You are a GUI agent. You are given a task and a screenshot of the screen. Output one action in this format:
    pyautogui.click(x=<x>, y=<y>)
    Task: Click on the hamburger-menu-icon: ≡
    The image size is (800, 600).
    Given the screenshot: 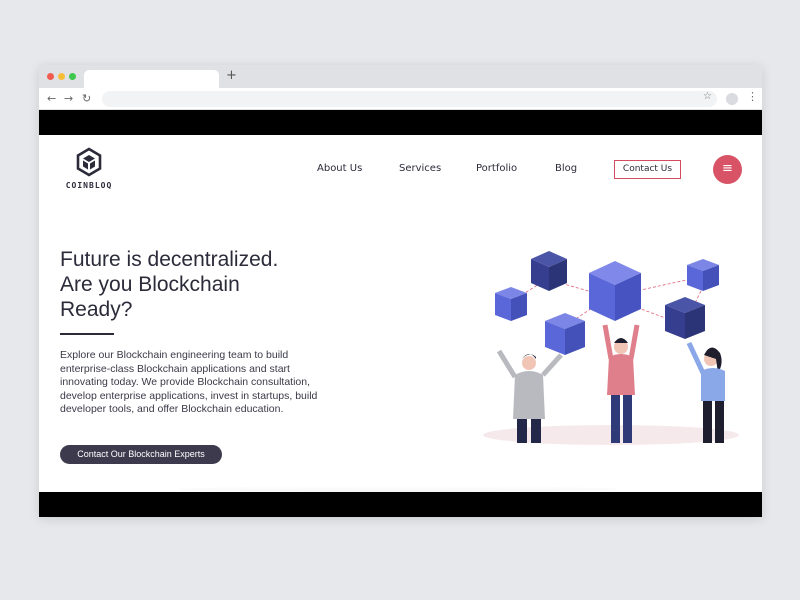 What is the action you would take?
    pyautogui.click(x=727, y=169)
    